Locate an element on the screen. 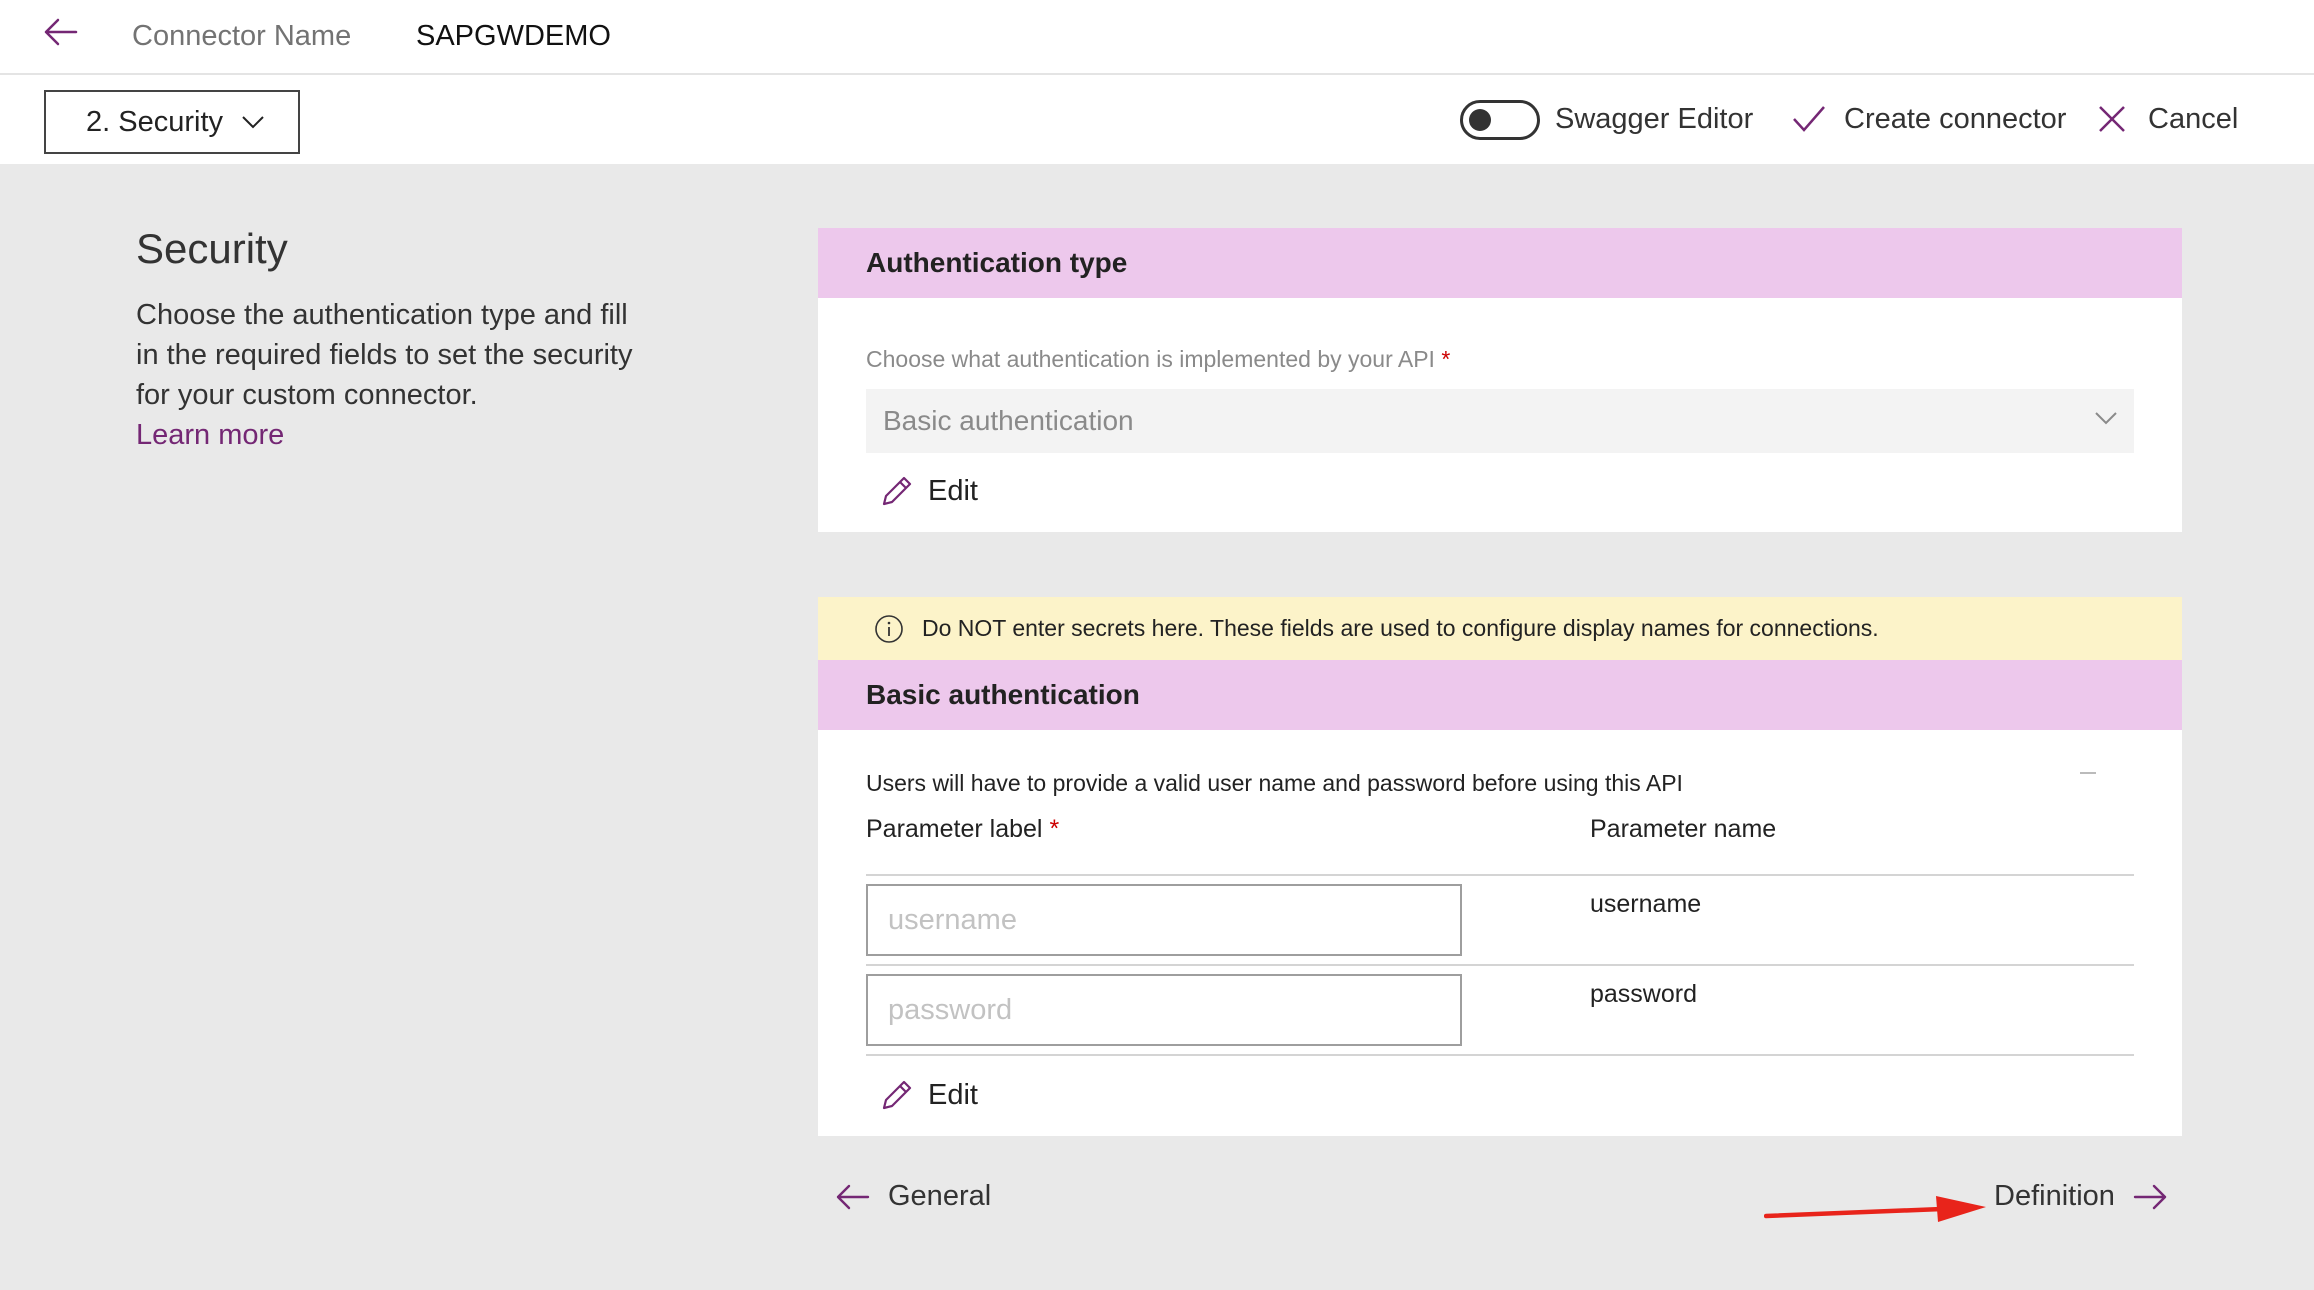  basic-authentication-header: Basic authentication is located at coordinates (1500, 695).